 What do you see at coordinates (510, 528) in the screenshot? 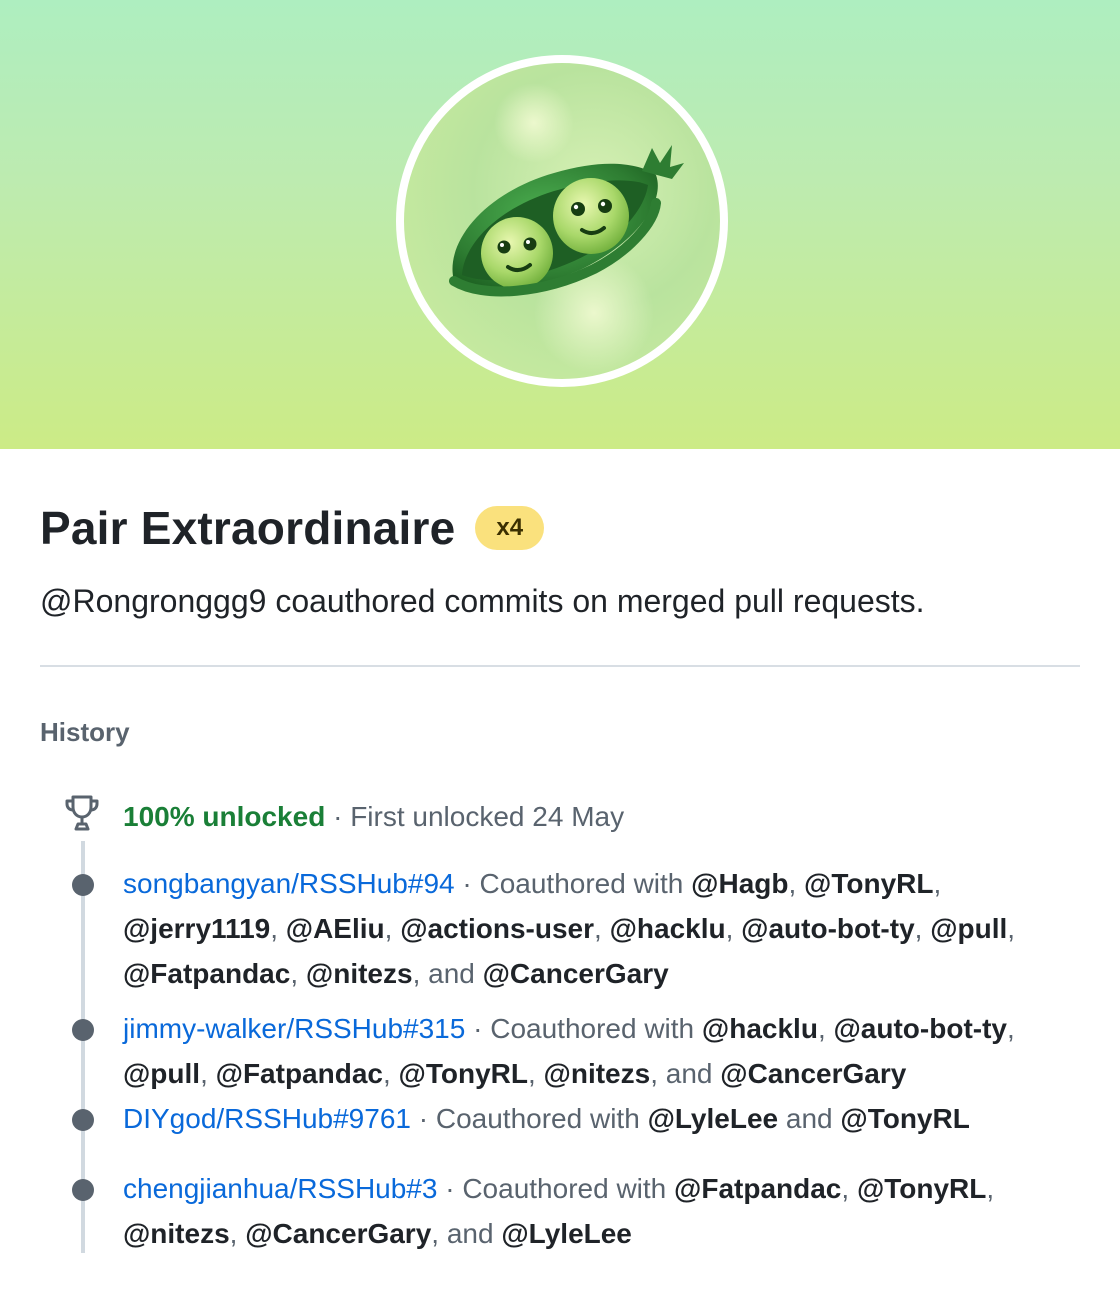
I see `tier-count-badge: x4` at bounding box center [510, 528].